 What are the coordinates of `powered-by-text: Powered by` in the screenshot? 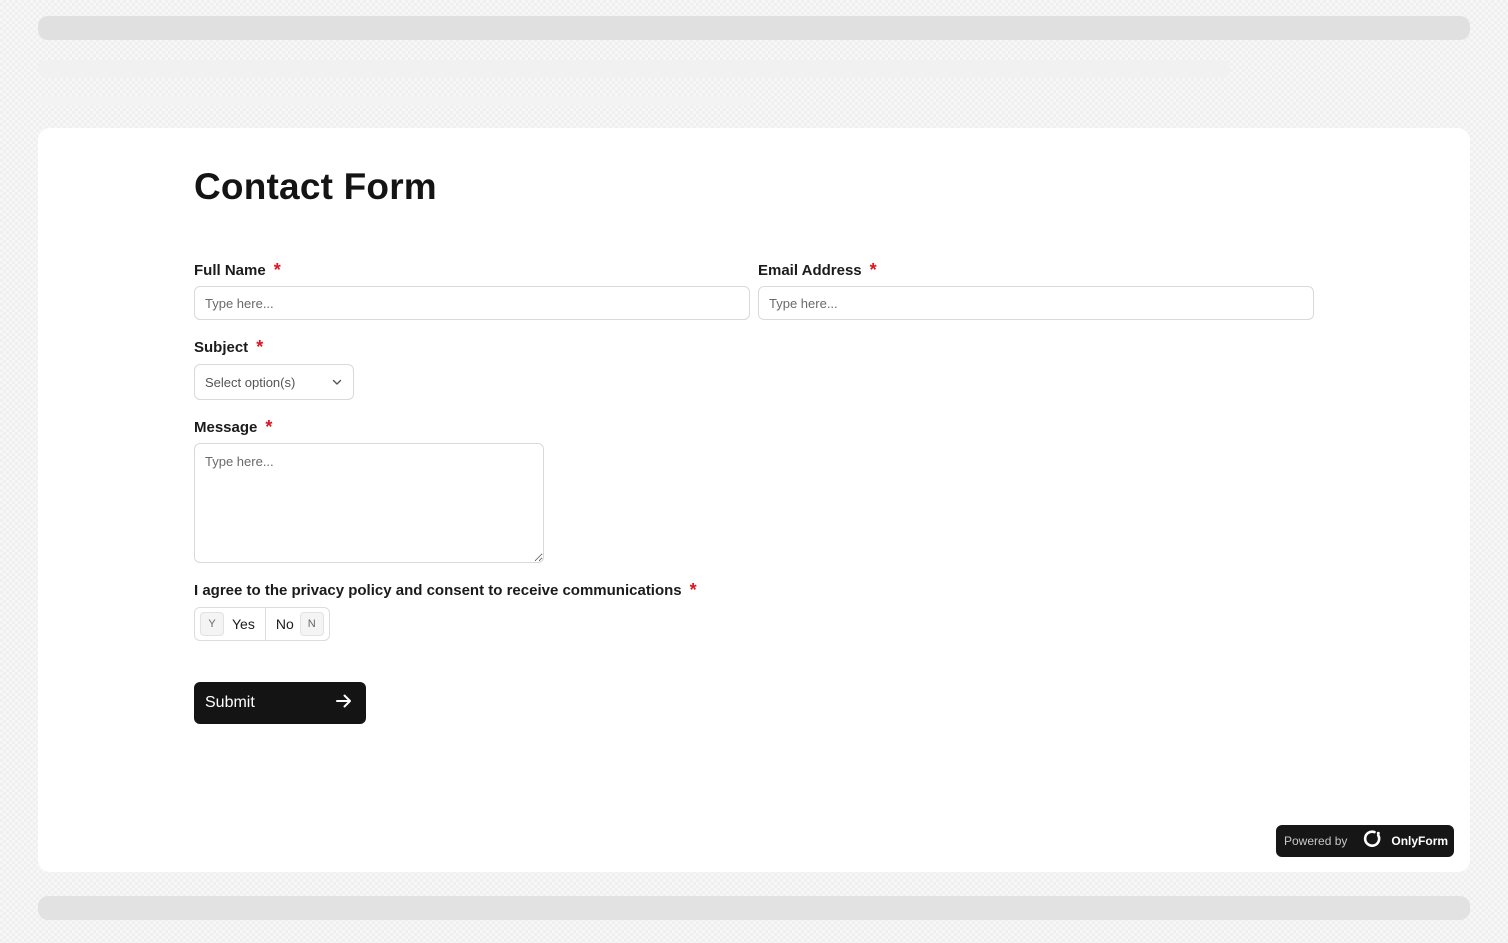 It's located at (1316, 841).